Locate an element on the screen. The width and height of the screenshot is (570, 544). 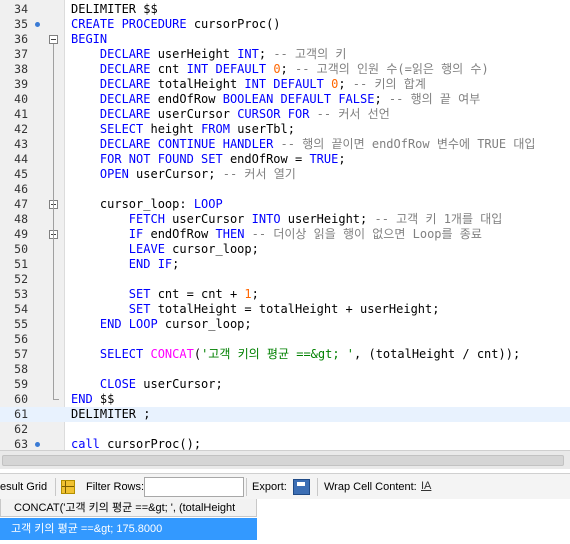
code-token: endOfRow is located at coordinates (183, 234).